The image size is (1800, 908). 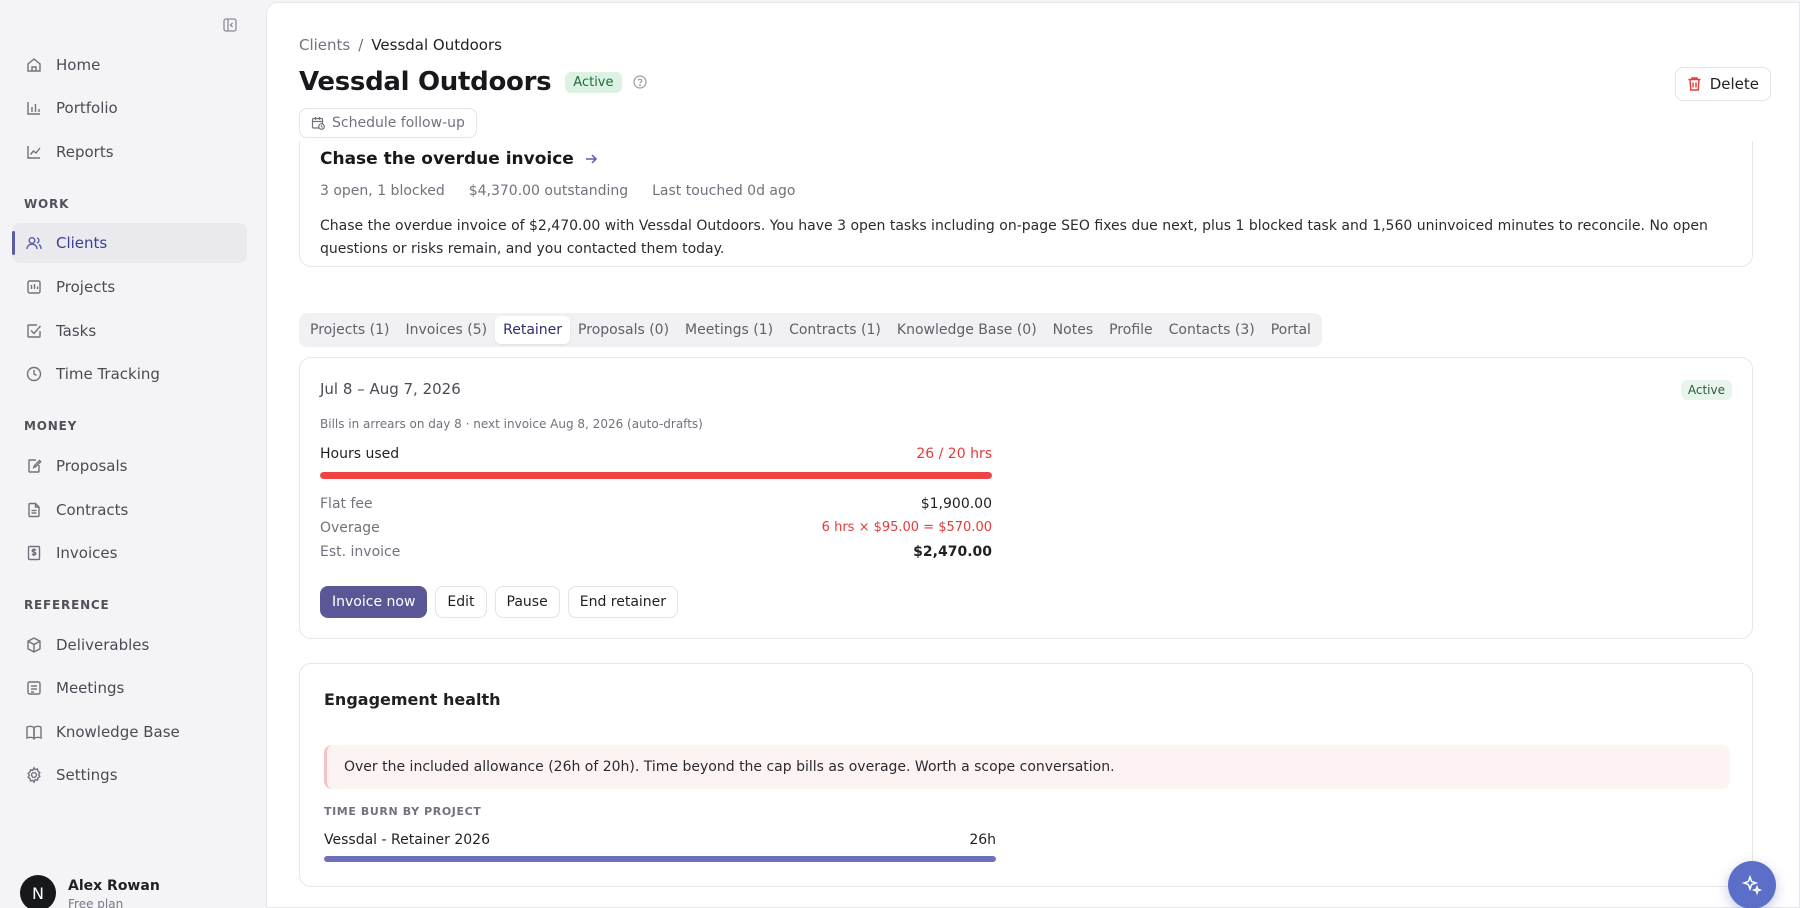 I want to click on schedule-followup-button: Schedule follow-up, so click(x=388, y=123).